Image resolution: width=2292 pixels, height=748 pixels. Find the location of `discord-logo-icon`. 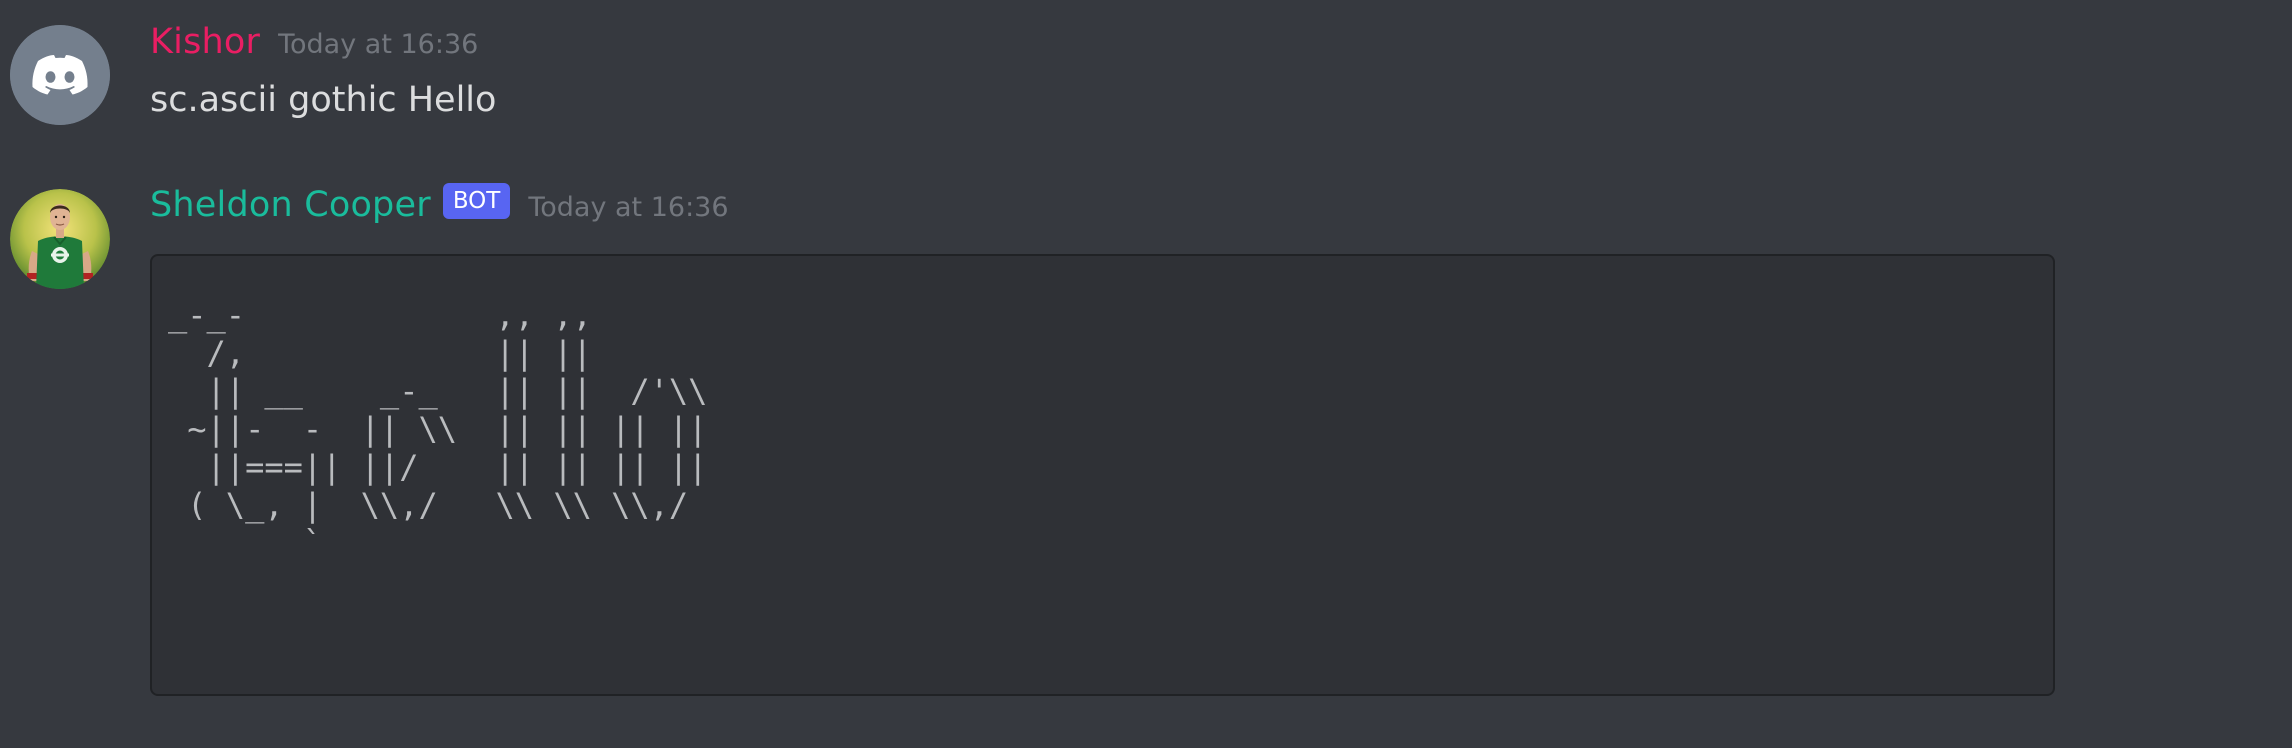

discord-logo-icon is located at coordinates (60, 75).